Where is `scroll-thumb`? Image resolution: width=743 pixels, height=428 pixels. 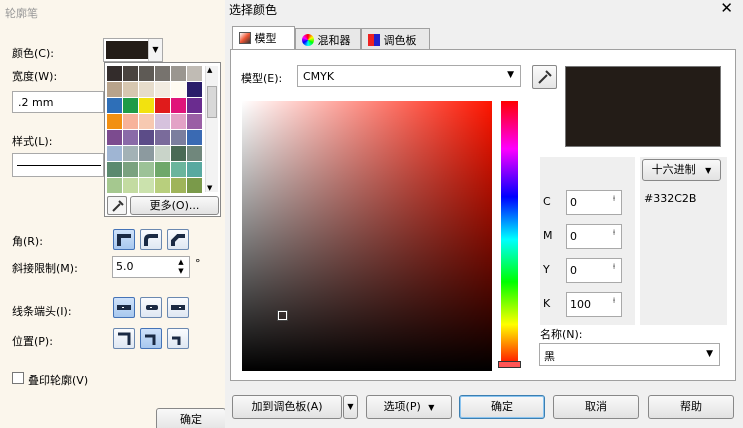
scroll-thumb is located at coordinates (212, 102).